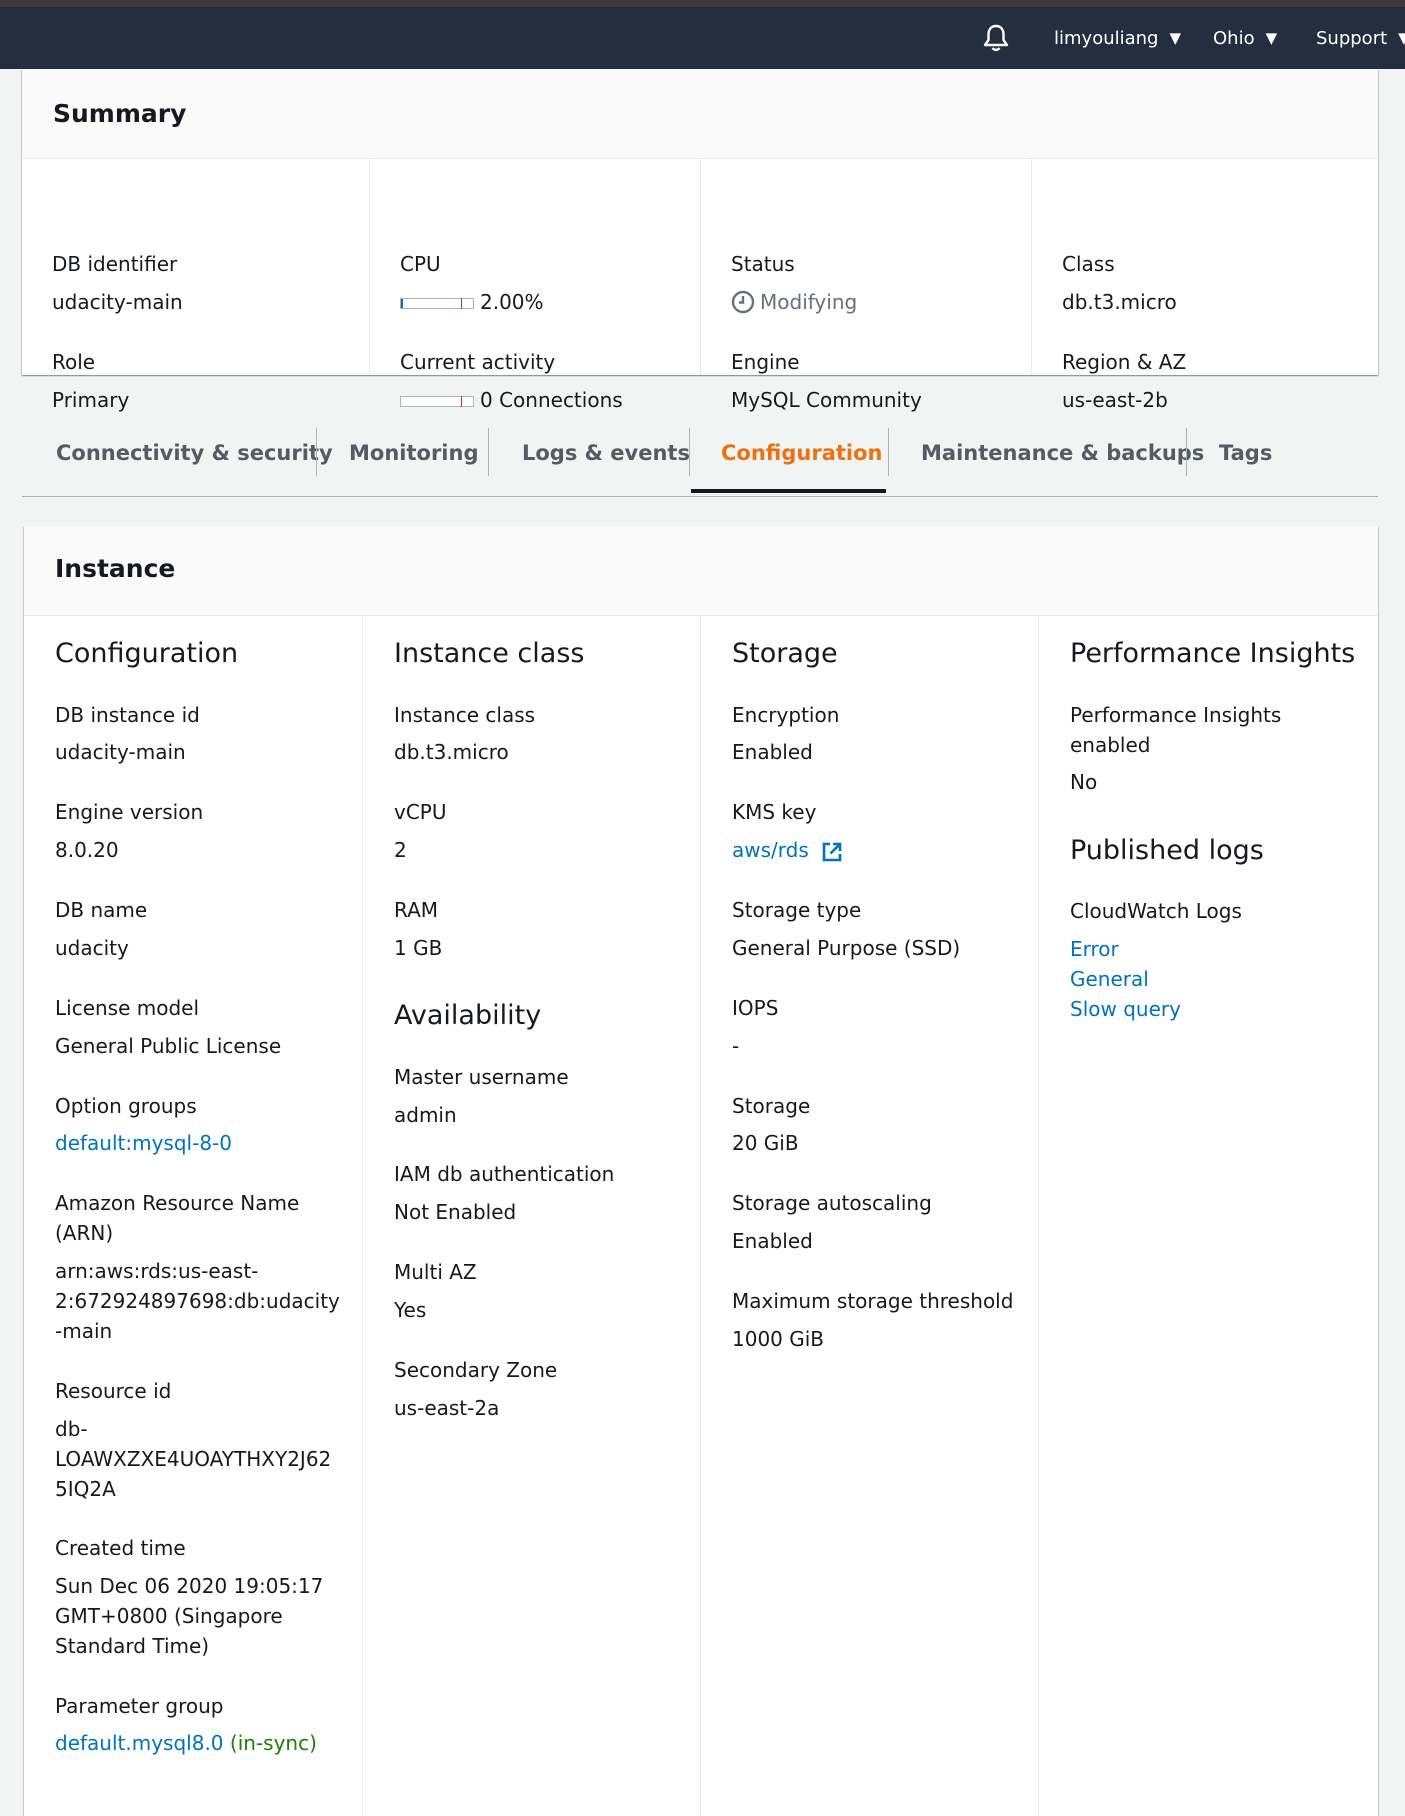 The width and height of the screenshot is (1405, 1816). What do you see at coordinates (120, 752) in the screenshot?
I see `db-instance-id-value: udacity-main` at bounding box center [120, 752].